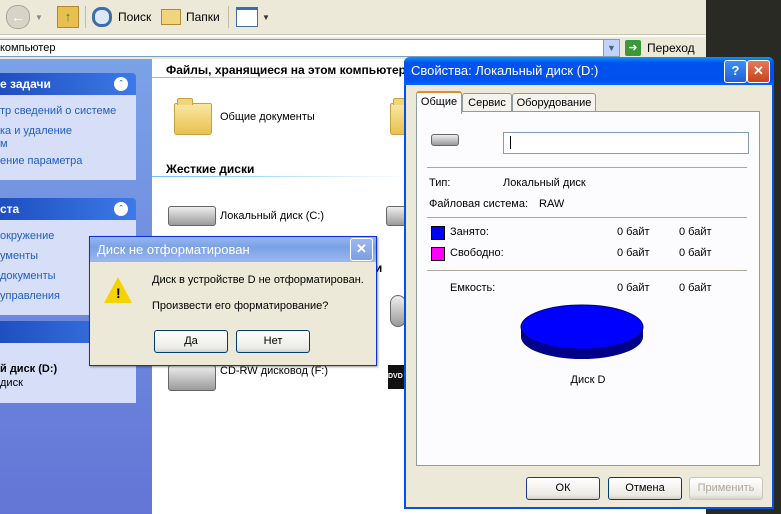 Image resolution: width=781 pixels, height=514 pixels. Describe the element at coordinates (247, 17) in the screenshot. I see `views-icon` at that location.